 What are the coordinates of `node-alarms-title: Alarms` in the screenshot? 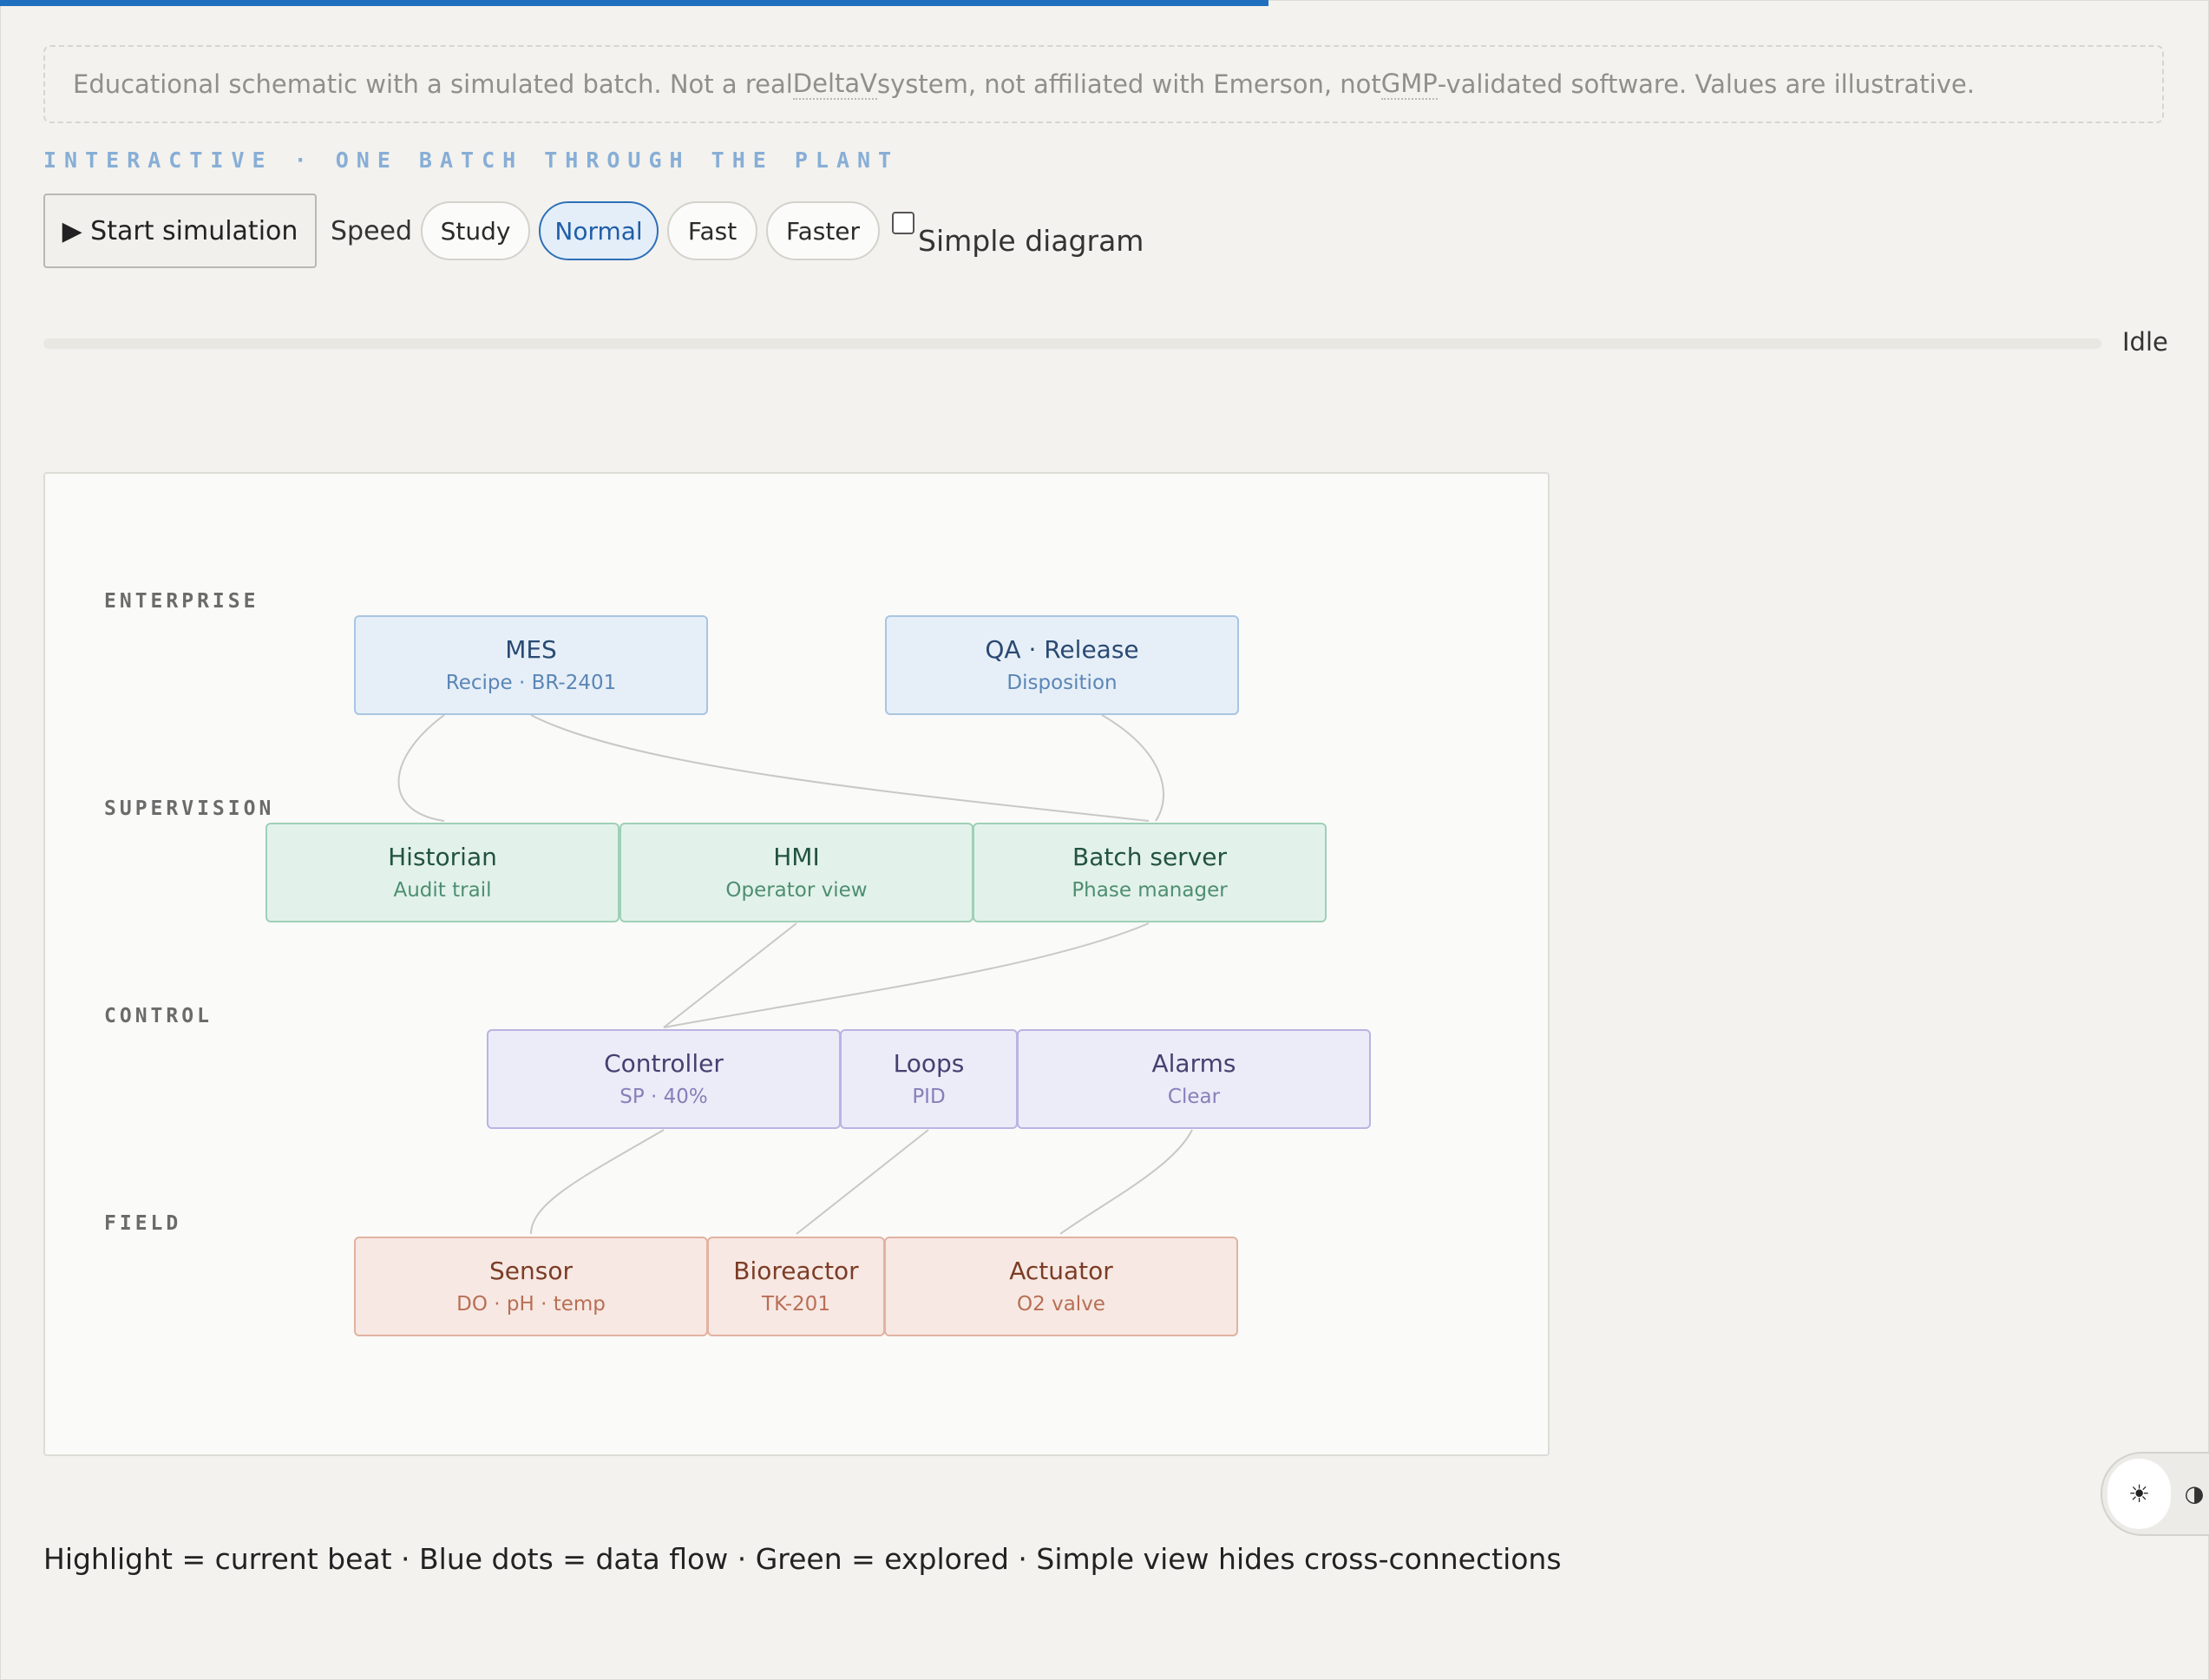 It's located at (1193, 1063).